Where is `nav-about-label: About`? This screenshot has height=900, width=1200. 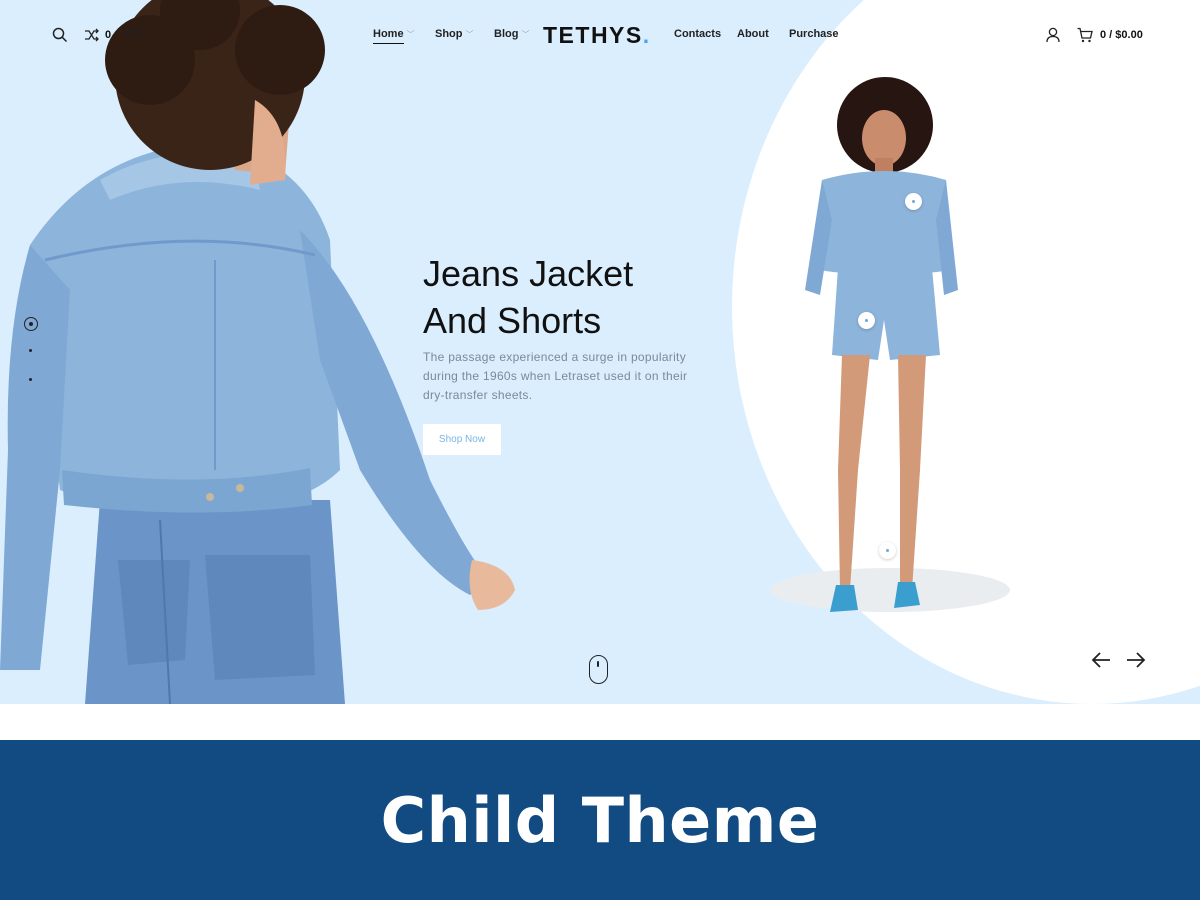
nav-about-label: About is located at coordinates (753, 34).